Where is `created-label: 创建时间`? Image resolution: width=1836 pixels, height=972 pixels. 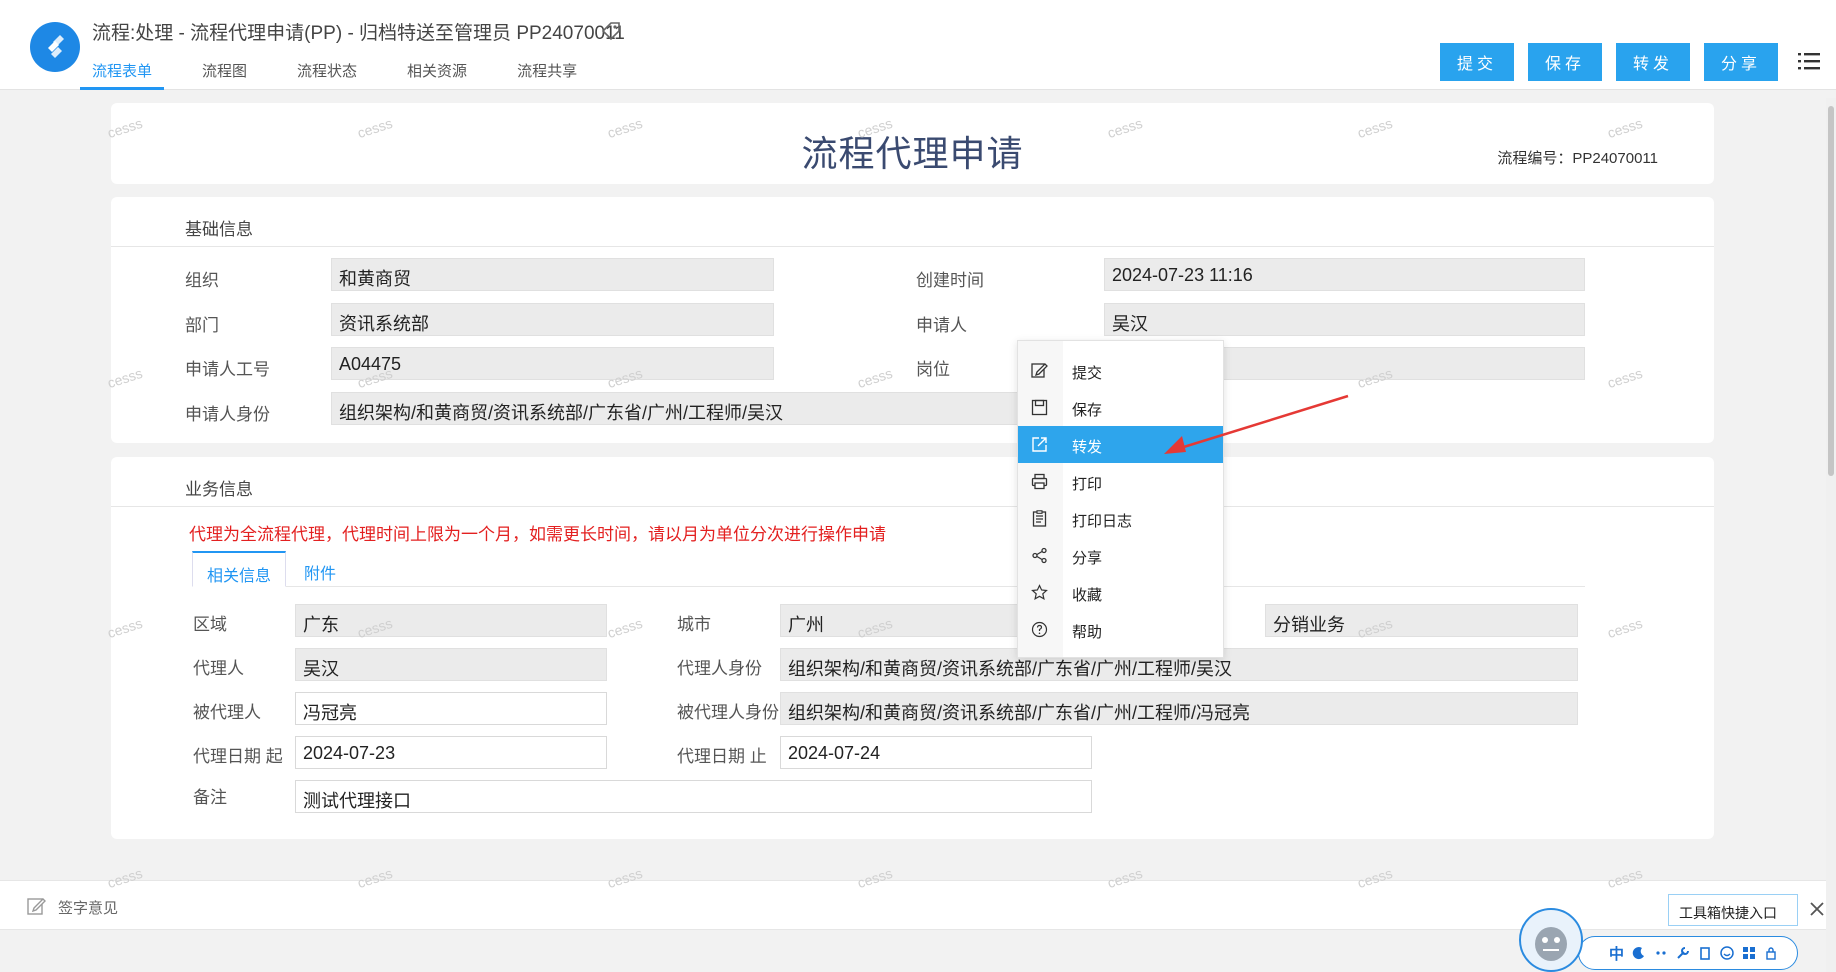 created-label: 创建时间 is located at coordinates (950, 280).